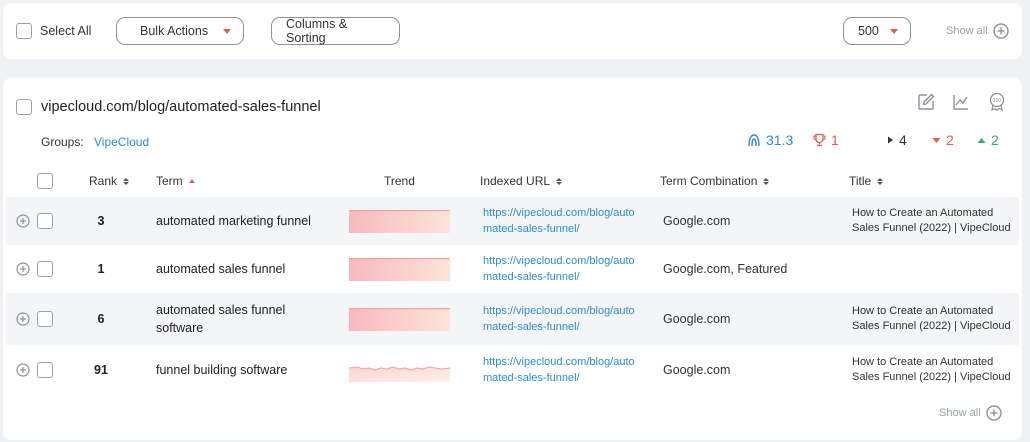 Image resolution: width=1030 pixels, height=442 pixels. What do you see at coordinates (101, 269) in the screenshot?
I see `rank-value: 1` at bounding box center [101, 269].